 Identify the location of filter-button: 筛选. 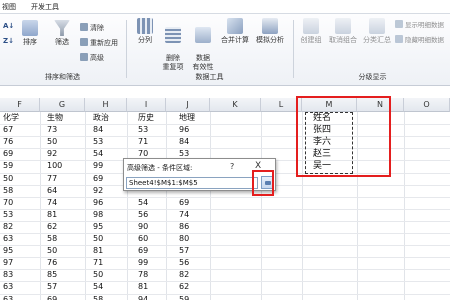
(62, 33).